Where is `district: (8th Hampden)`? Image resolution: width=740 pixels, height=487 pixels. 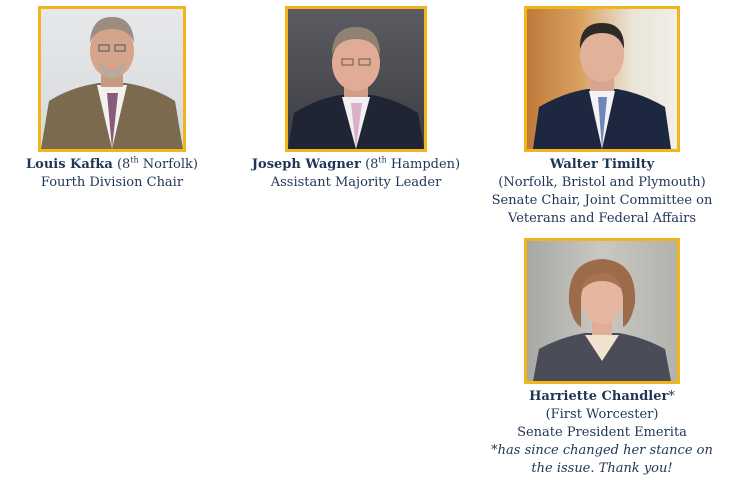 district: (8th Hampden) is located at coordinates (413, 163).